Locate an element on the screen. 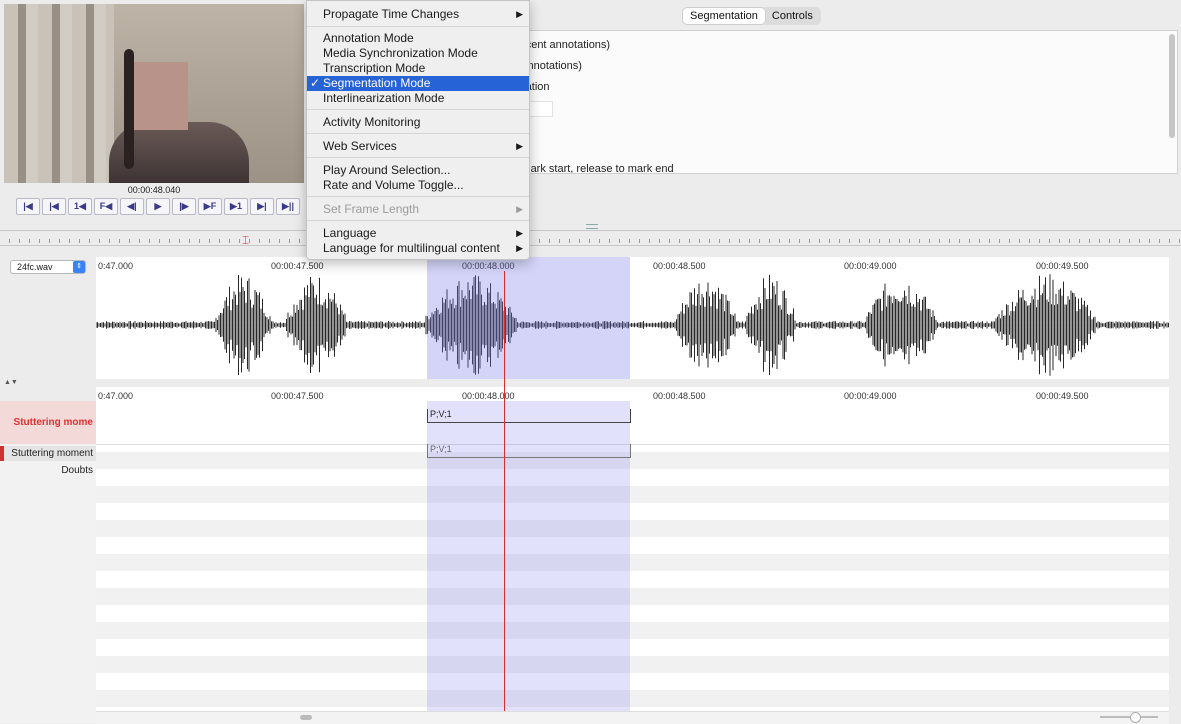  menu-item-label: Web Services is located at coordinates (360, 146).